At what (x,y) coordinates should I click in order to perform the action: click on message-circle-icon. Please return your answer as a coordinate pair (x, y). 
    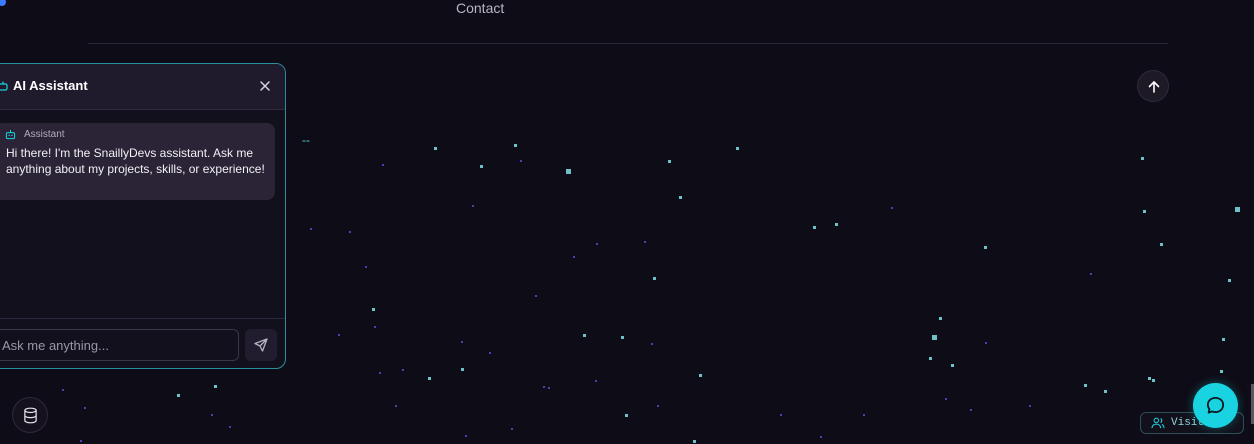
    Looking at the image, I should click on (1215, 405).